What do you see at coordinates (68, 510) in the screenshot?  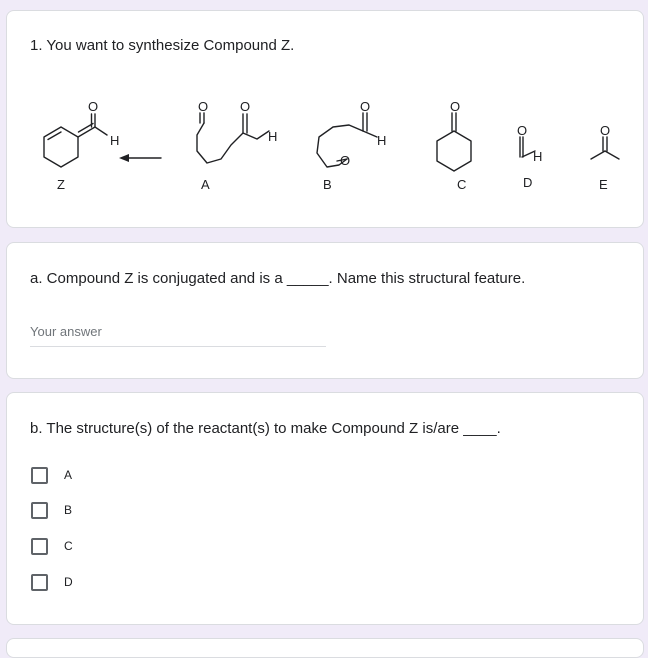 I see `option-label: B` at bounding box center [68, 510].